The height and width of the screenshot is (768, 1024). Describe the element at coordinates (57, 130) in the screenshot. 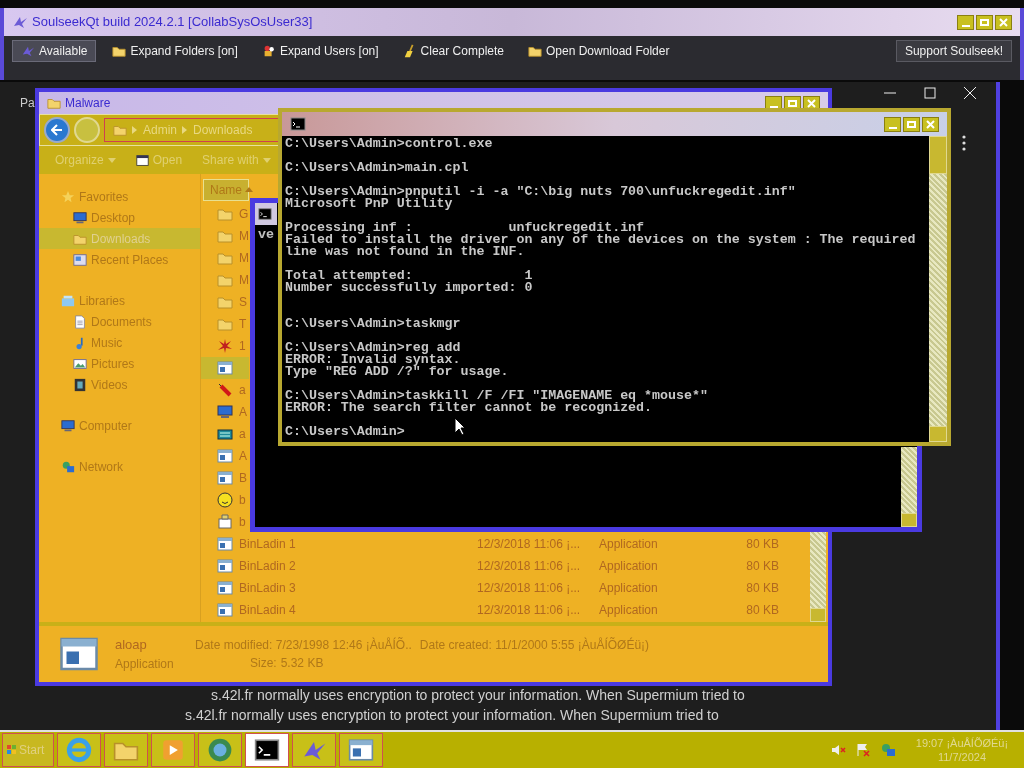

I see `back-button` at that location.